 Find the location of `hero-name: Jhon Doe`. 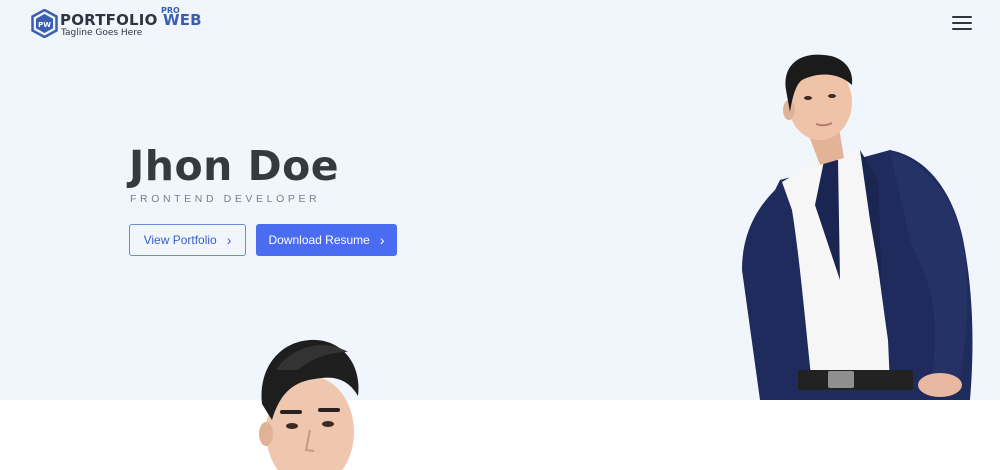

hero-name: Jhon Doe is located at coordinates (234, 166).